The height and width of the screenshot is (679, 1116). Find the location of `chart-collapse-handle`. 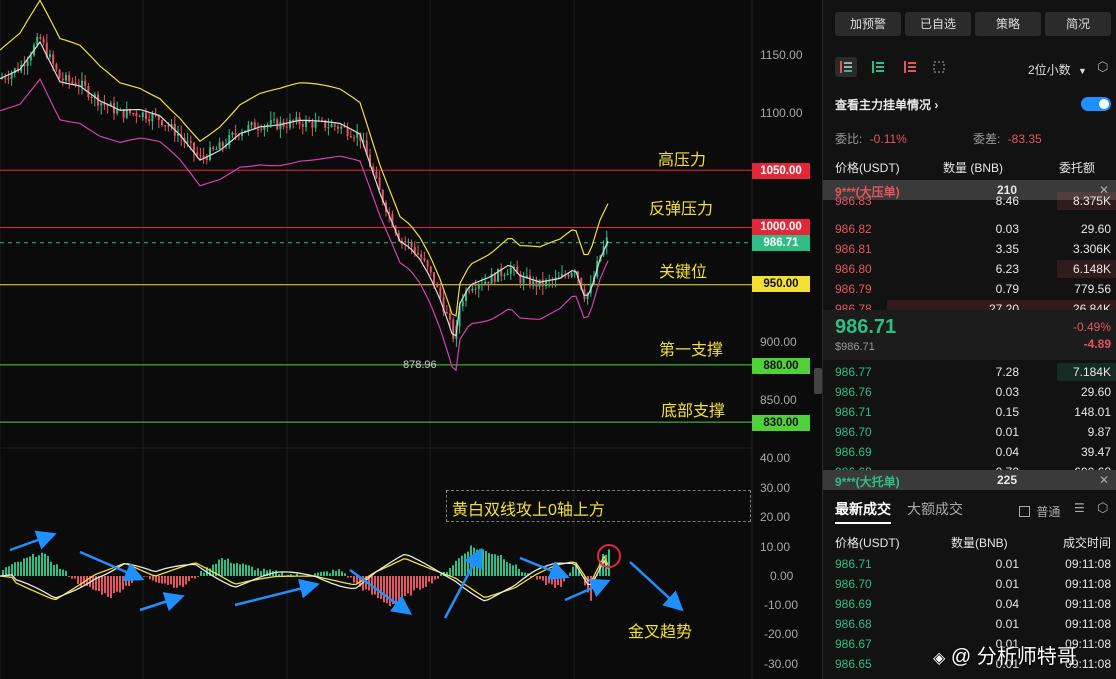

chart-collapse-handle is located at coordinates (818, 381).